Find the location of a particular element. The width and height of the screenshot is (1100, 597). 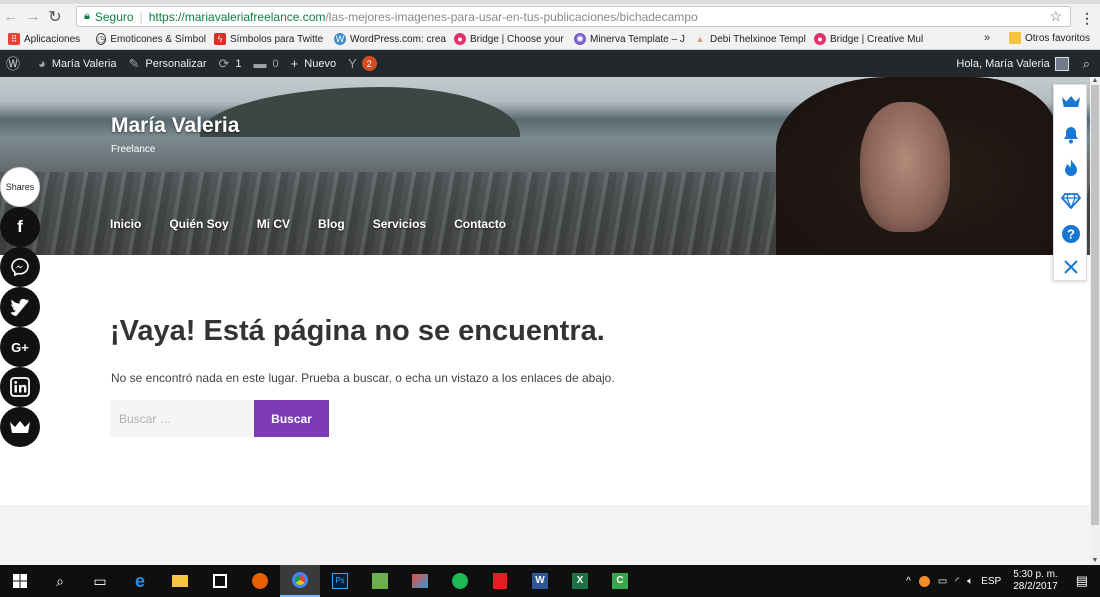

help-icon: ? is located at coordinates (1071, 233).